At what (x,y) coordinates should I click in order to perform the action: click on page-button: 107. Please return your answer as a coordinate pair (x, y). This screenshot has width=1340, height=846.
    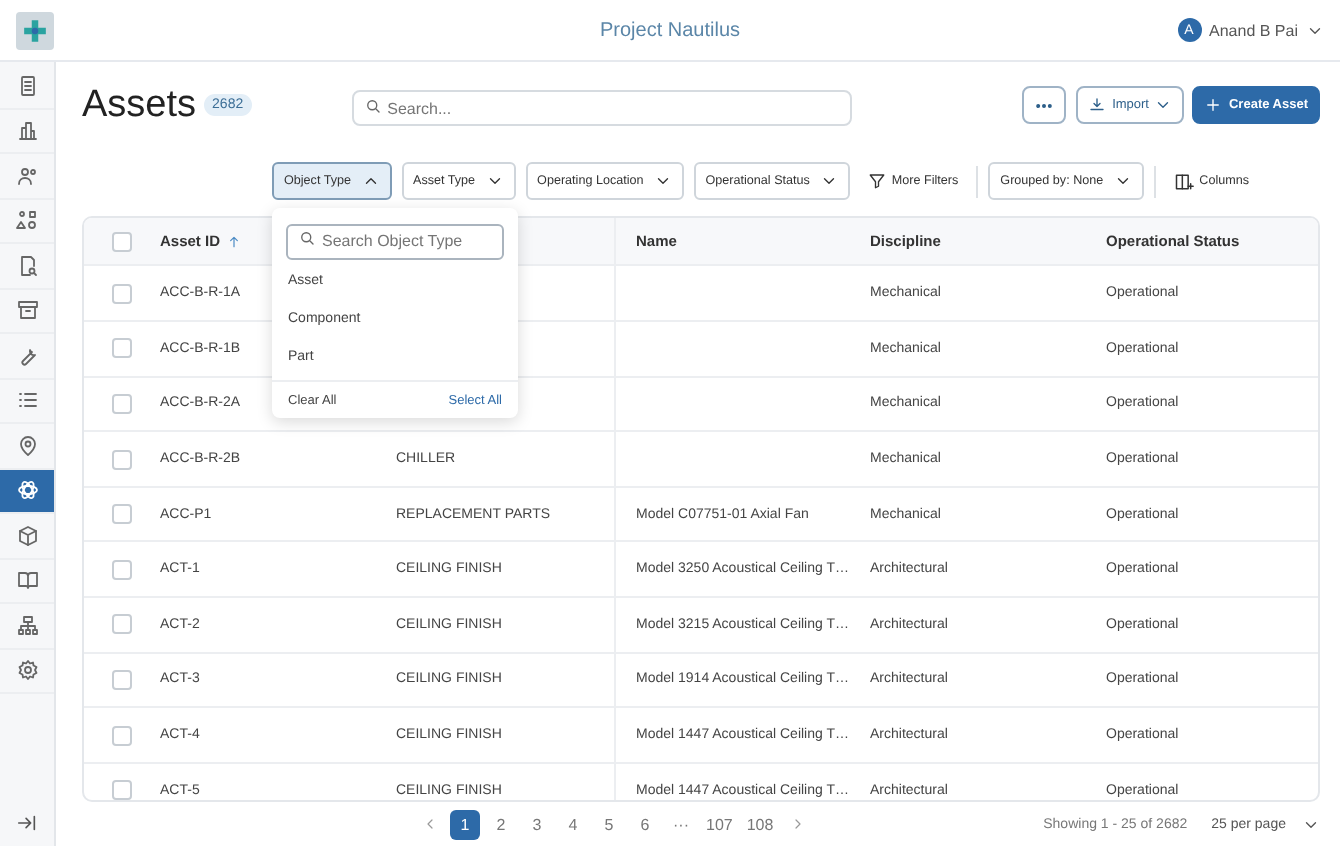
    Looking at the image, I should click on (719, 824).